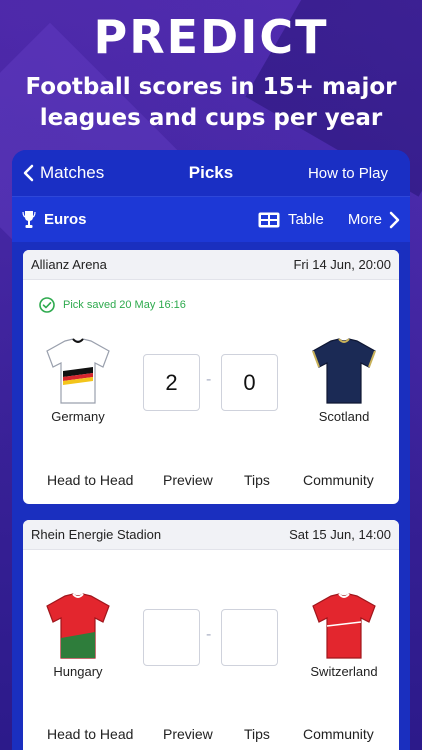 The image size is (422, 750). What do you see at coordinates (78, 671) in the screenshot?
I see `team-name: Hungary` at bounding box center [78, 671].